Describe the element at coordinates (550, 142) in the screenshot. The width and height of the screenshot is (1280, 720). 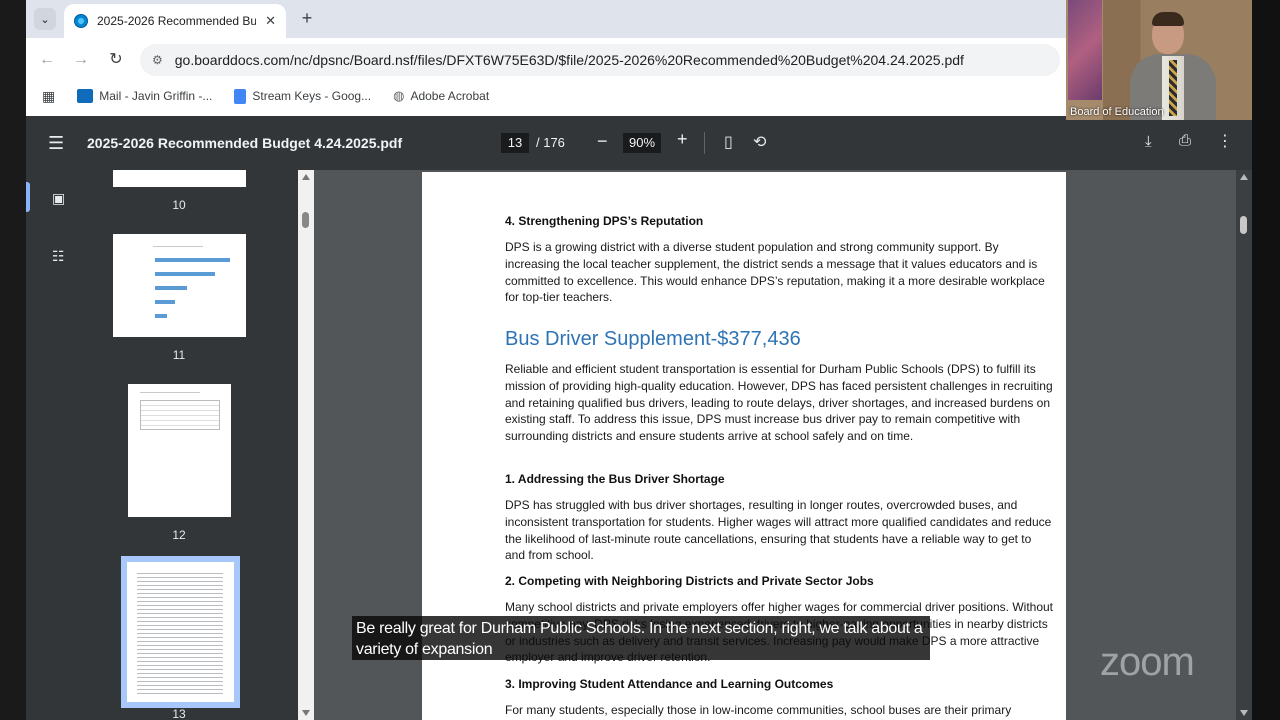
I see `total-pages: / 176` at that location.